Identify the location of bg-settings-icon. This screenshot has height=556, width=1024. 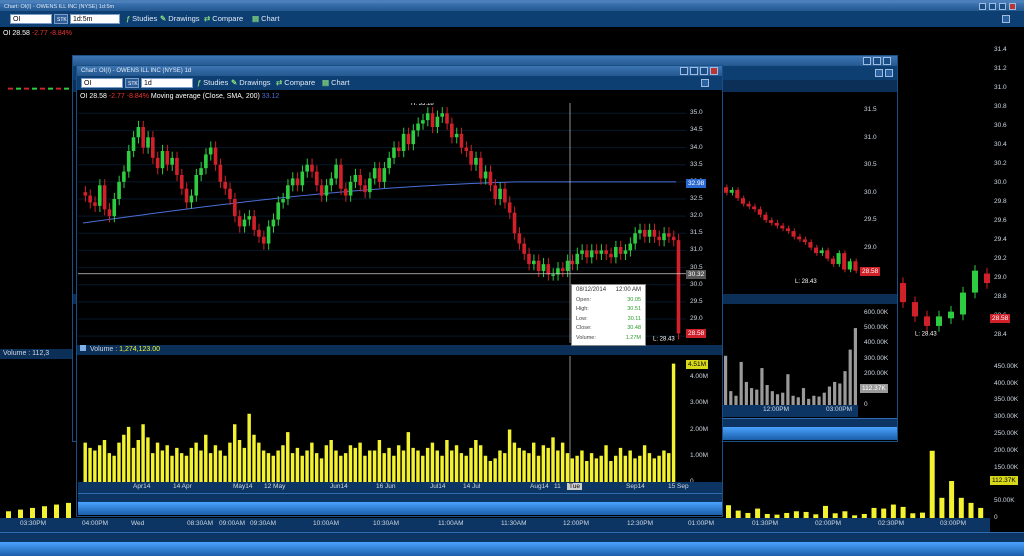
(992, 6).